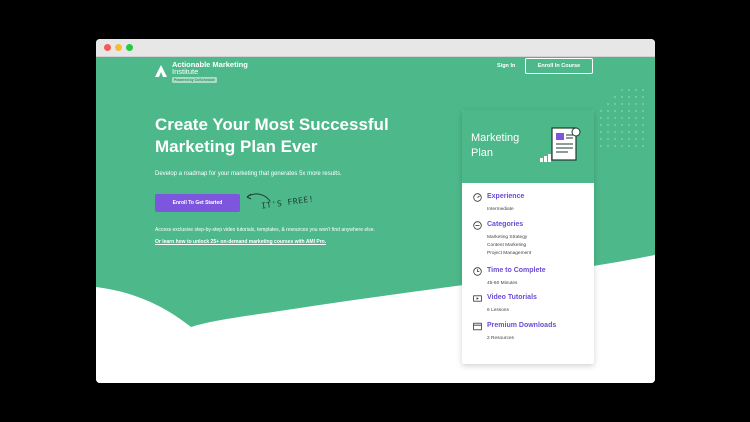 This screenshot has height=422, width=750. What do you see at coordinates (477, 298) in the screenshot?
I see `video-icon` at bounding box center [477, 298].